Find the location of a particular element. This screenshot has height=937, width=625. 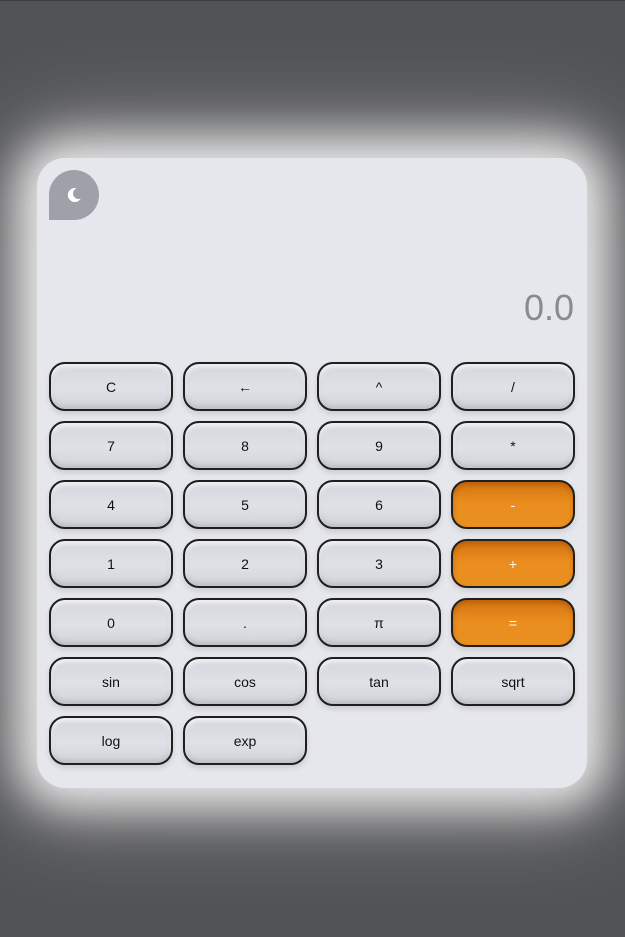

divide-button: / is located at coordinates (513, 386).